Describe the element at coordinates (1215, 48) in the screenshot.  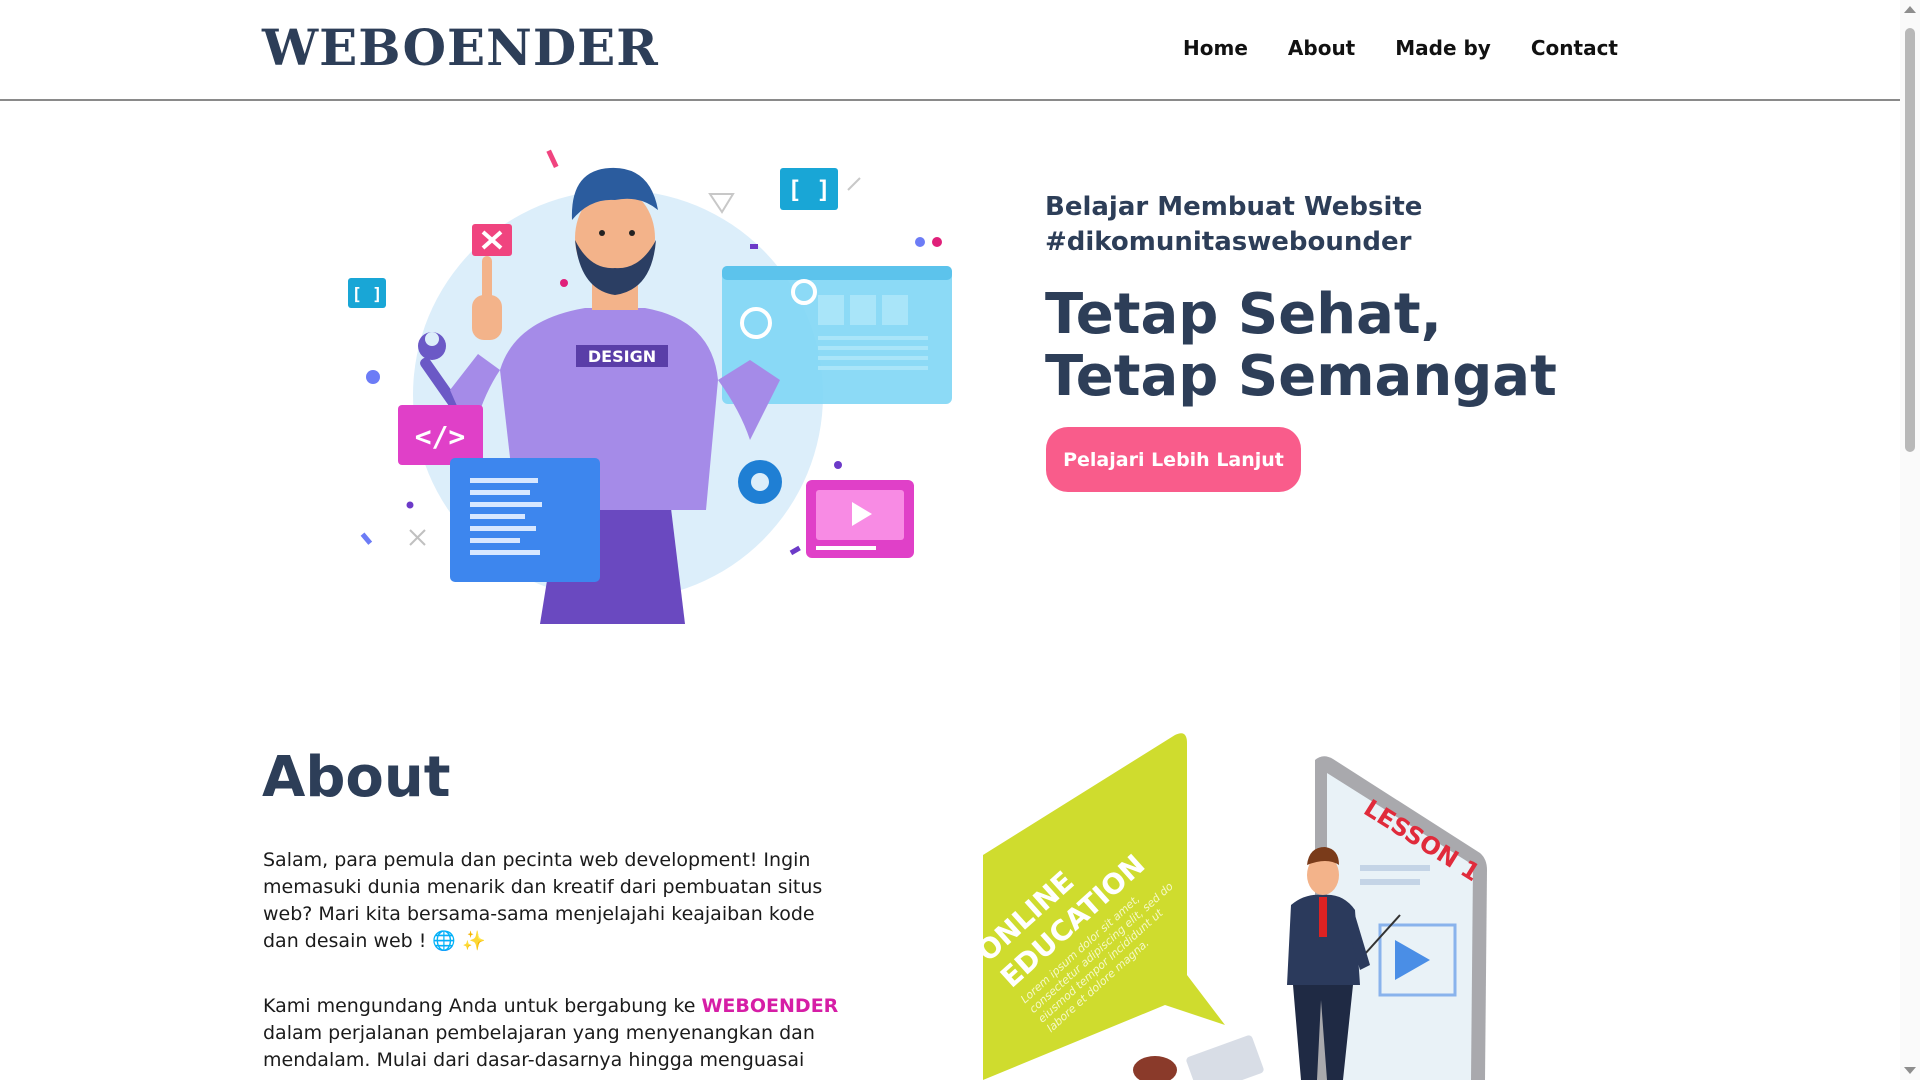
I see `nav-home: Home` at that location.